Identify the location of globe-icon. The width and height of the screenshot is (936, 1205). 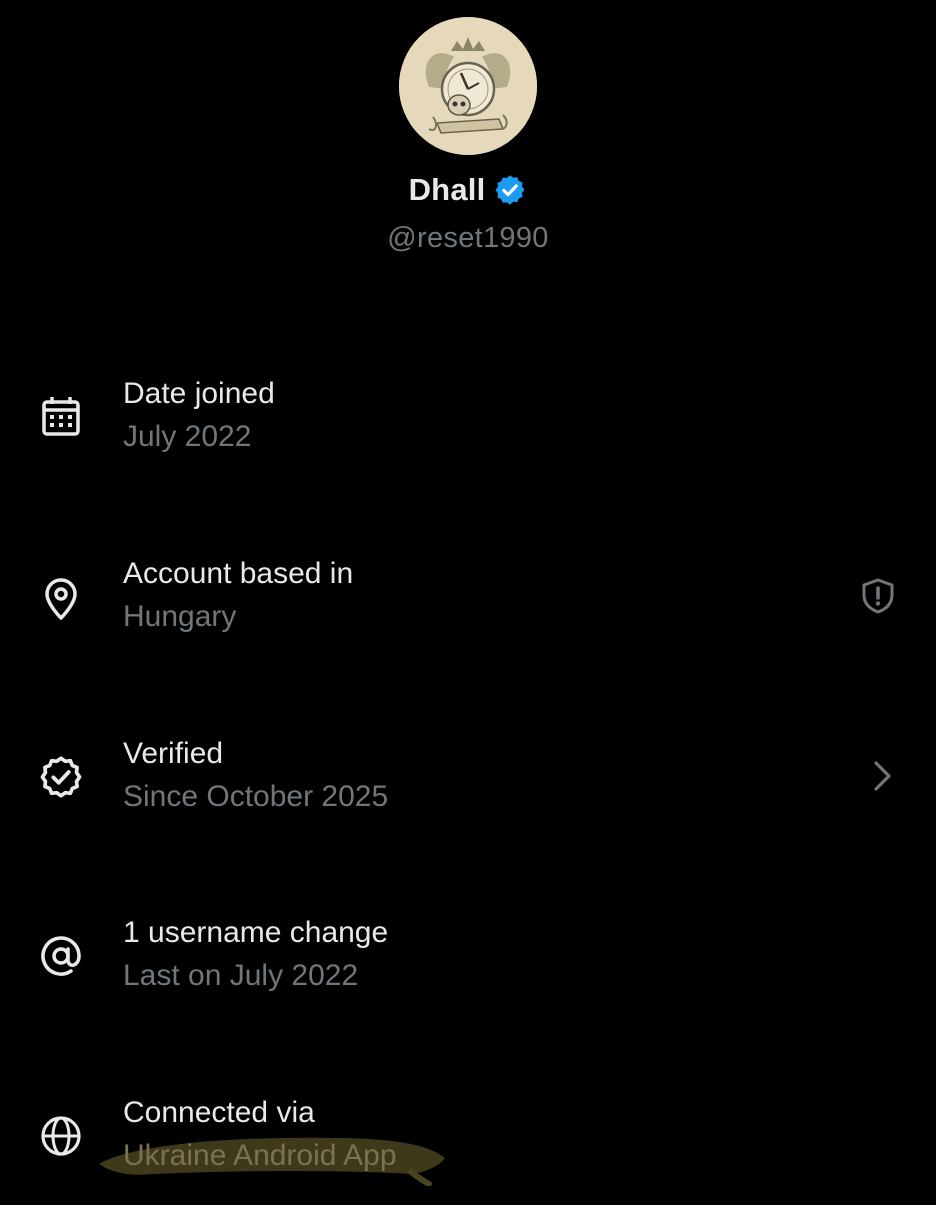
(61, 1136).